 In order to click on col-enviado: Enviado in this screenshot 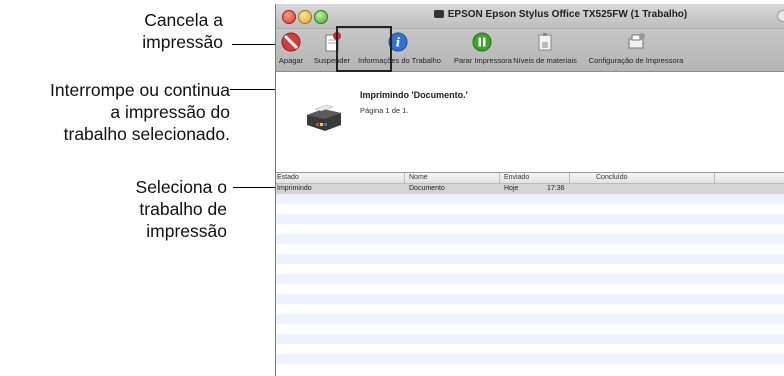, I will do `click(516, 178)`.